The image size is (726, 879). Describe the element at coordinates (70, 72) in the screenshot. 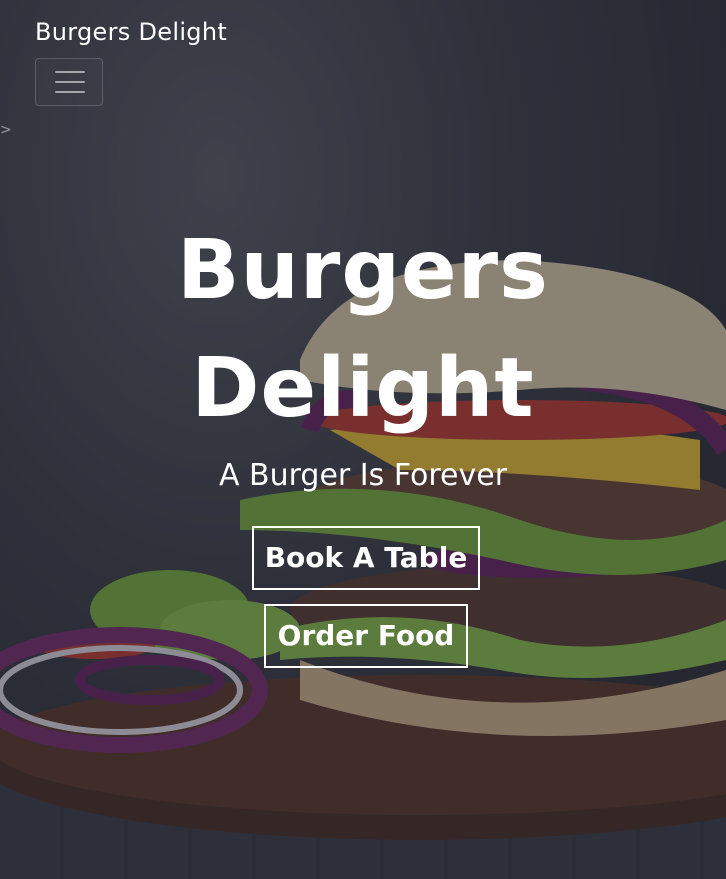

I see `hamburger-menu-icon` at that location.